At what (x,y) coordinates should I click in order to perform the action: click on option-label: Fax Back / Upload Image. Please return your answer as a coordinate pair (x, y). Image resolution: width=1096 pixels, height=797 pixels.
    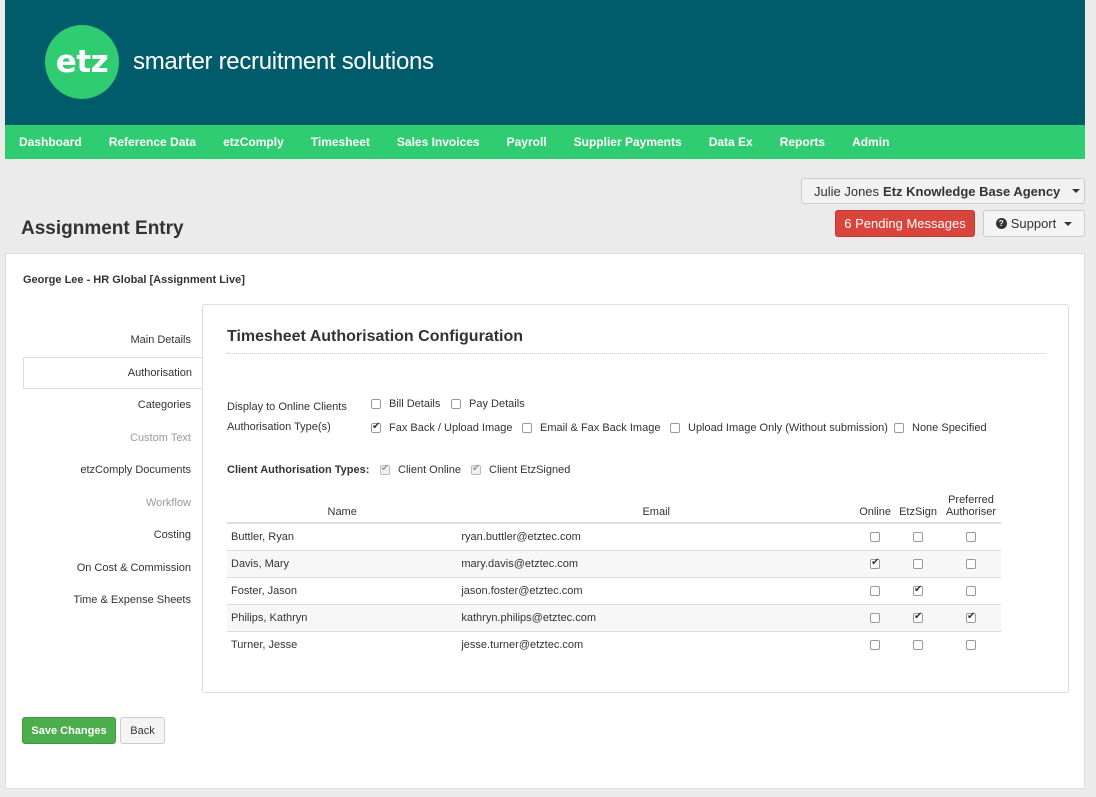
    Looking at the image, I should click on (451, 428).